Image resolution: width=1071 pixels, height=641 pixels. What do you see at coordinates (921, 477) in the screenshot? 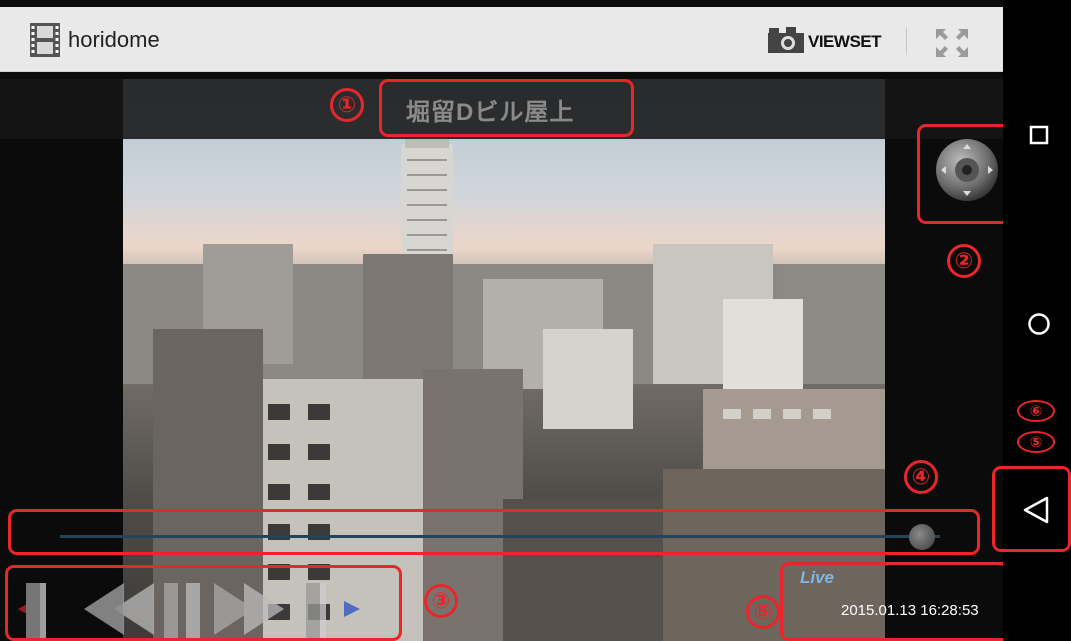
I see `annotation-number-4: ④` at bounding box center [921, 477].